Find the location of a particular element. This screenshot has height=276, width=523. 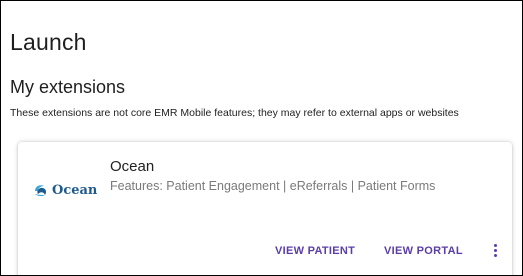

section-title: My extensions is located at coordinates (68, 87).